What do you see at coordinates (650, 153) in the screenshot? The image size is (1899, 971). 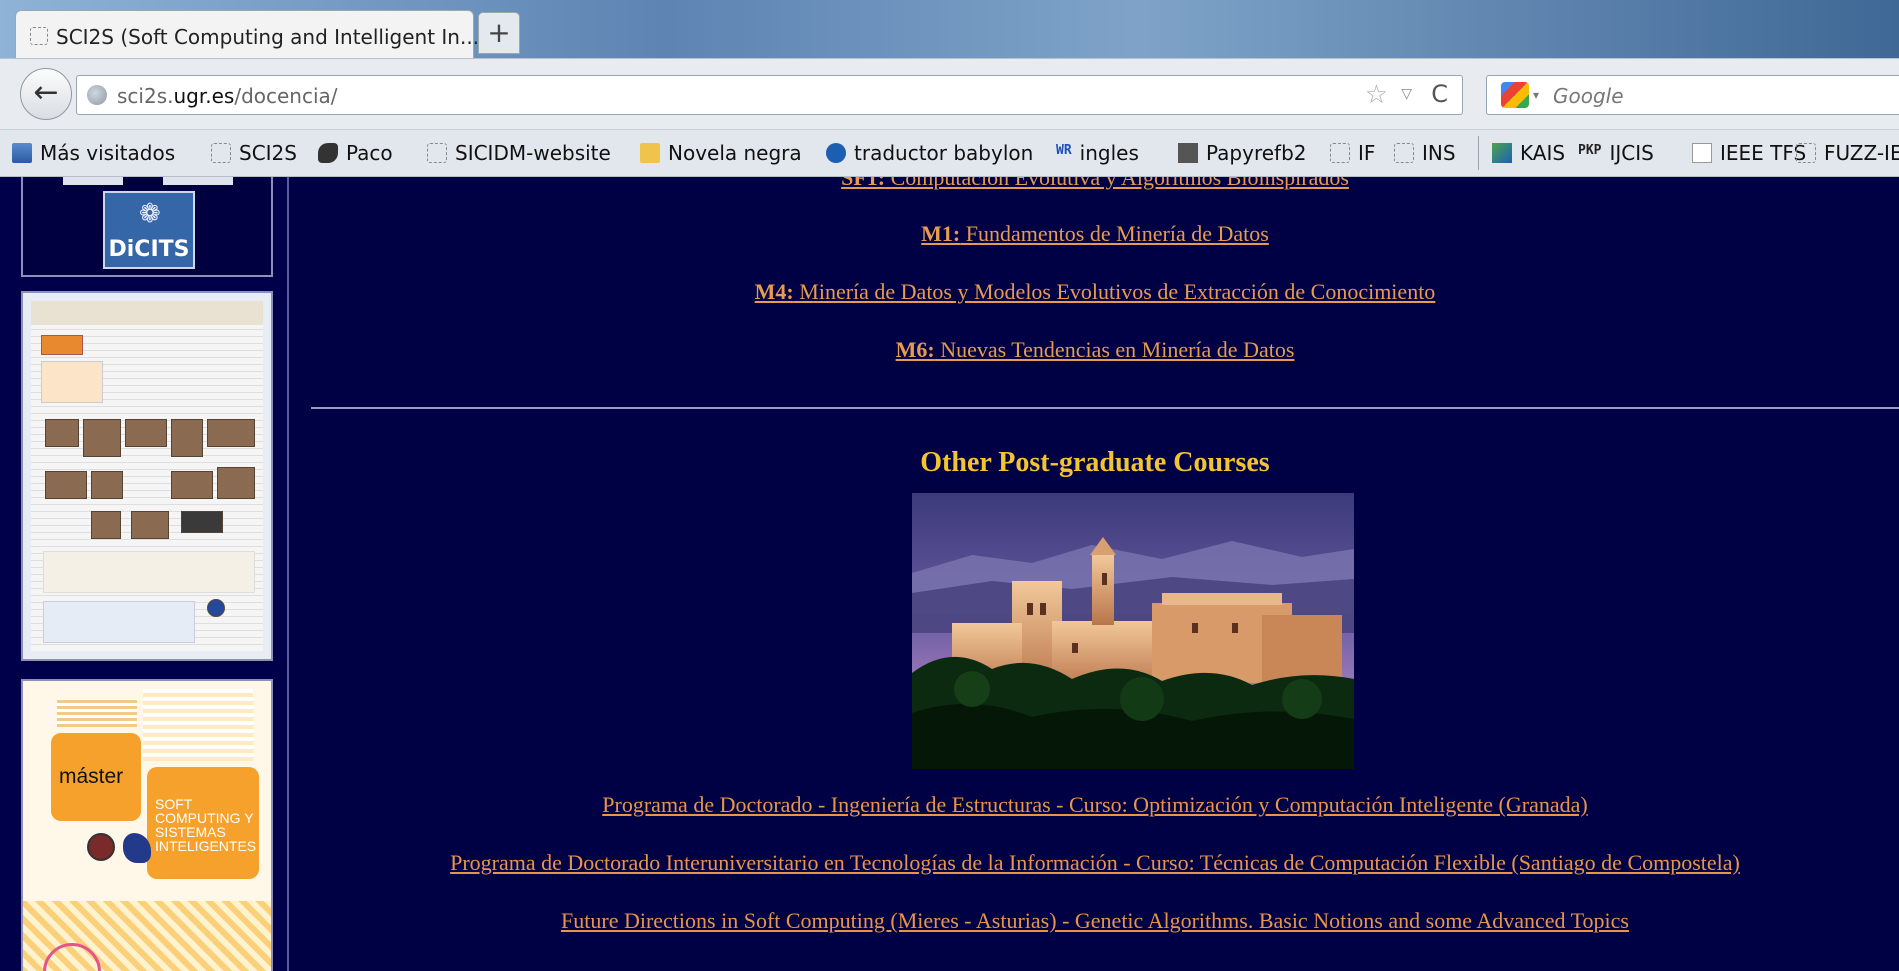 I see `folder-icon` at bounding box center [650, 153].